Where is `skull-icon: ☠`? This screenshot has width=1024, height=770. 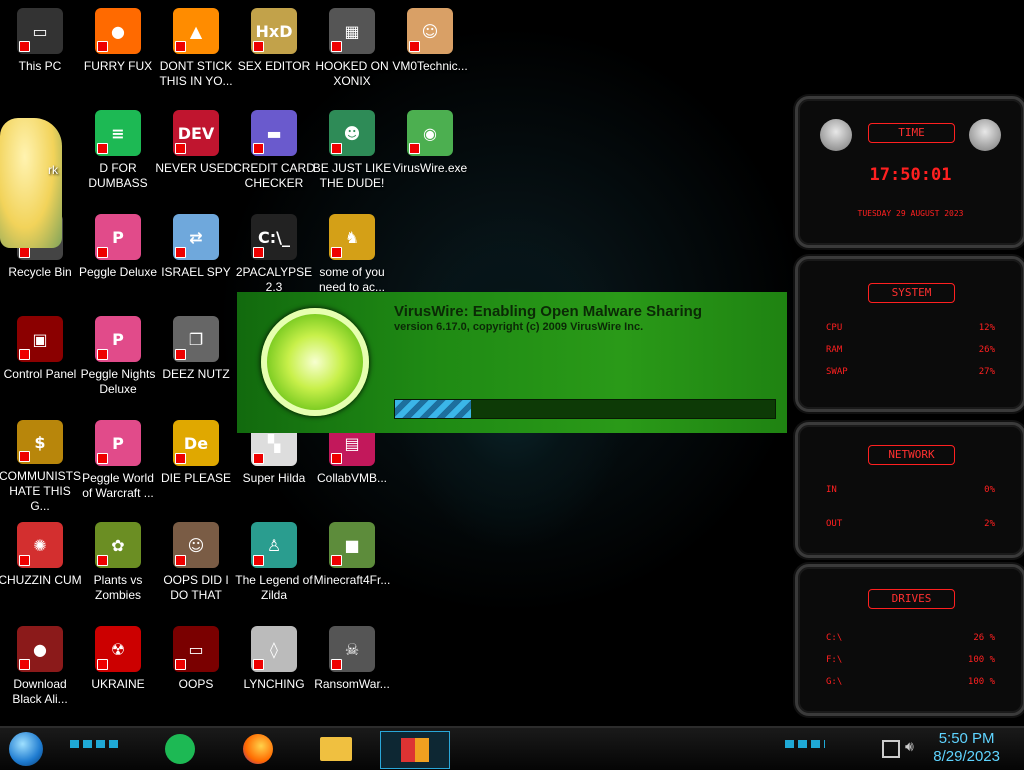 skull-icon: ☠ is located at coordinates (352, 649).